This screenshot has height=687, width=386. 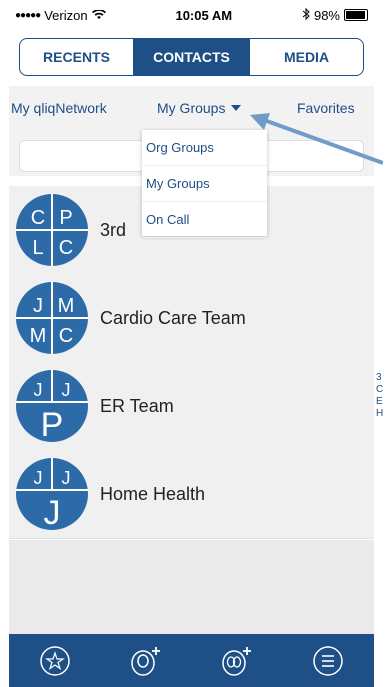 I want to click on media-tab: MEDIA, so click(x=306, y=57).